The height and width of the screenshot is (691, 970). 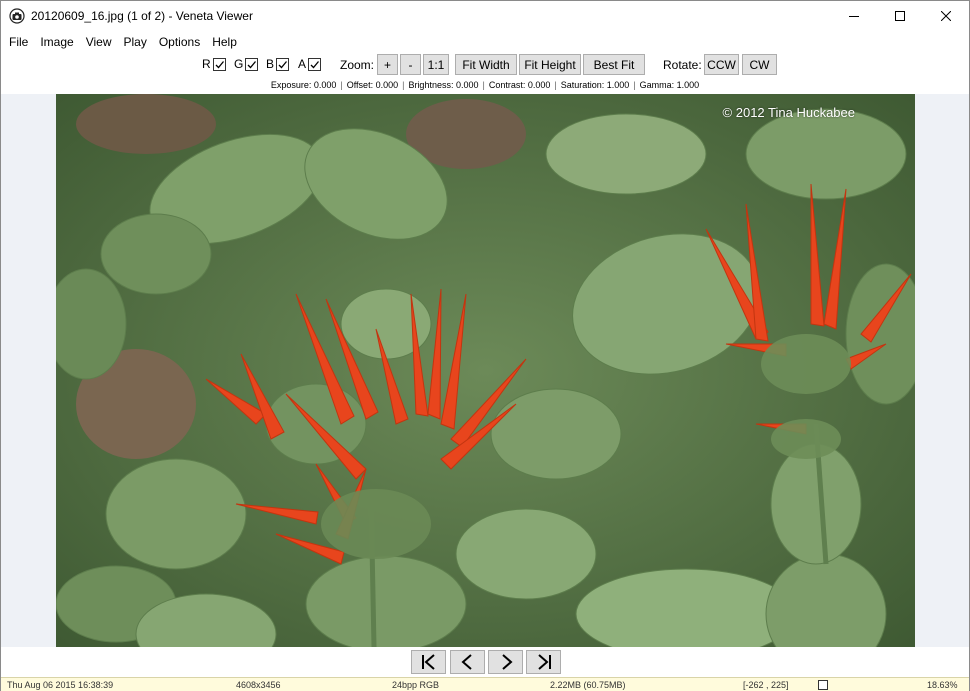 I want to click on menu-file: File, so click(x=18, y=42).